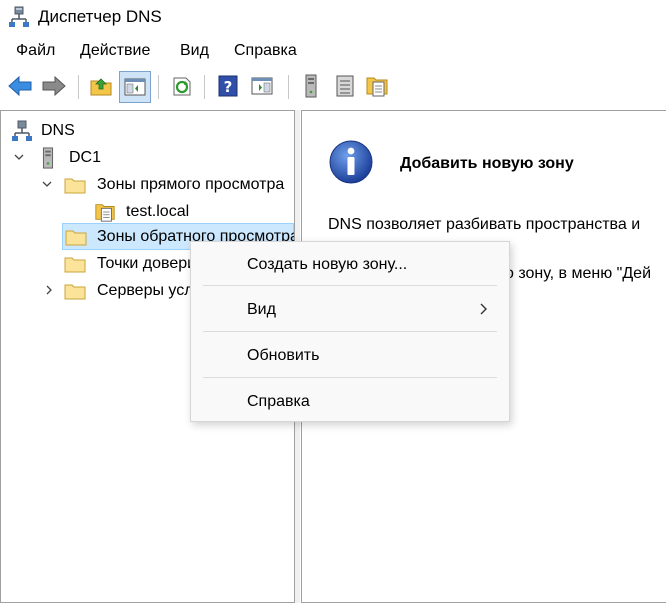  I want to click on info-icon, so click(351, 162).